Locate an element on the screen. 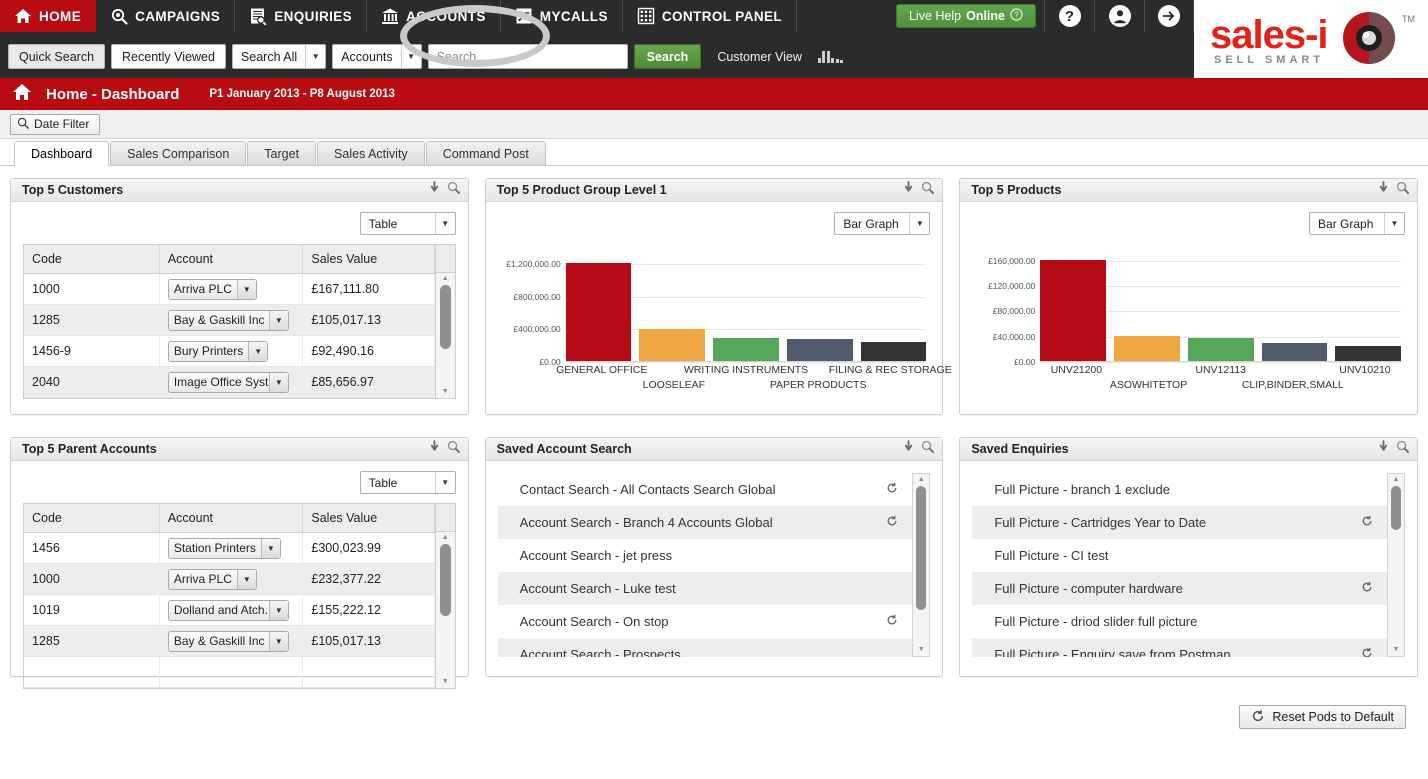 This screenshot has height=779, width=1428. table-row: 1019 Dolland and Atch... ▼ £155,222.12 is located at coordinates (229, 610).